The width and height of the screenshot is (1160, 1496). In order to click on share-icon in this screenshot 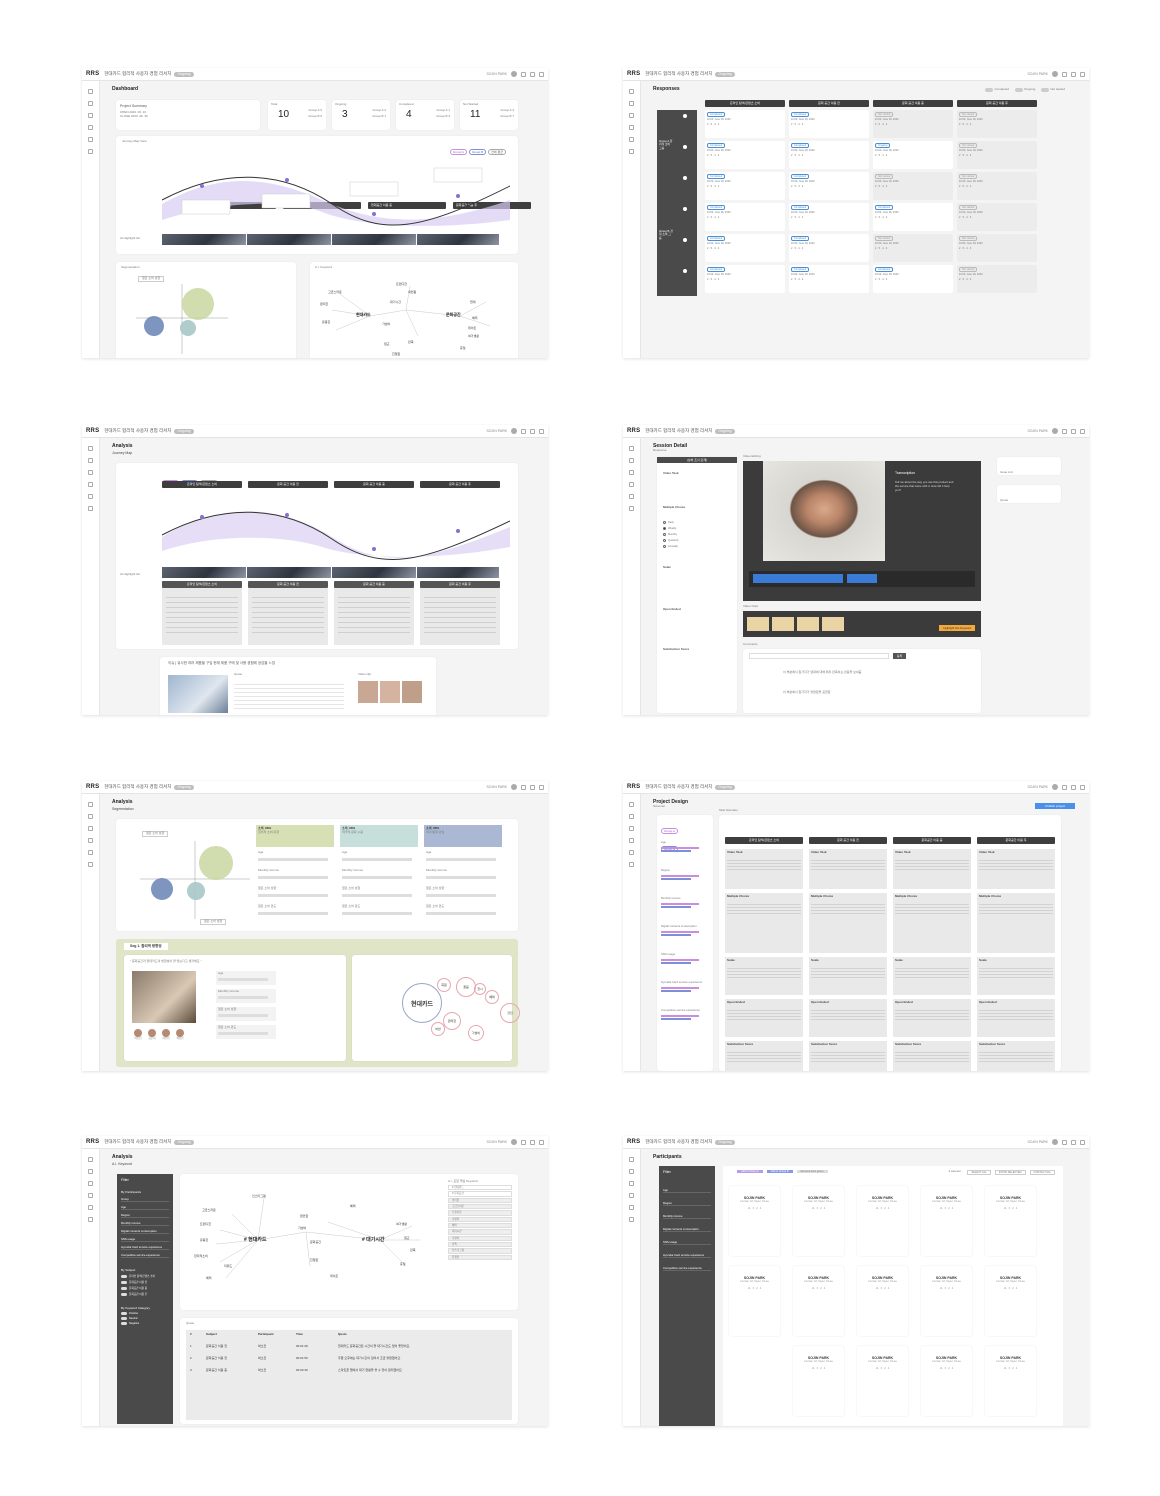, I will do `click(1073, 431)`.